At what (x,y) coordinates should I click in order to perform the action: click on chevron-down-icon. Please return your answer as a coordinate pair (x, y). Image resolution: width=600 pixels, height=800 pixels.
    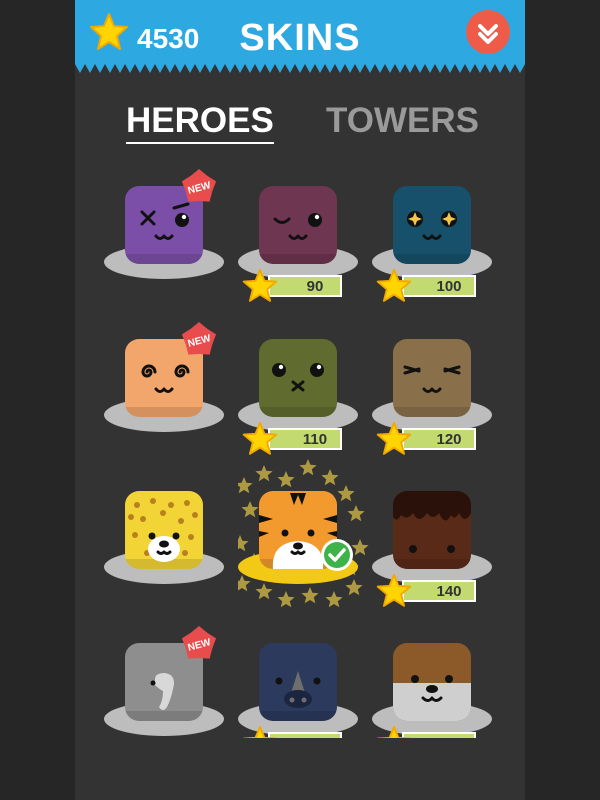
    Looking at the image, I should click on (488, 34).